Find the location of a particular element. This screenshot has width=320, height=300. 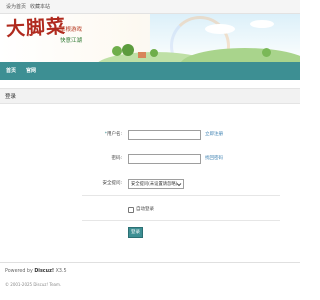

chevron-down-icon is located at coordinates (179, 185).